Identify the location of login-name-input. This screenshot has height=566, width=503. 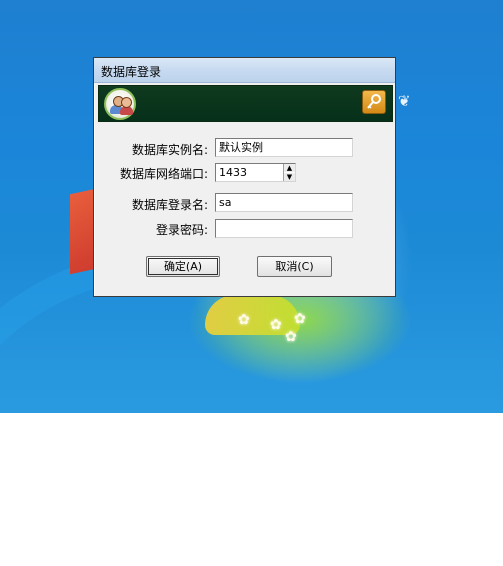
(284, 202).